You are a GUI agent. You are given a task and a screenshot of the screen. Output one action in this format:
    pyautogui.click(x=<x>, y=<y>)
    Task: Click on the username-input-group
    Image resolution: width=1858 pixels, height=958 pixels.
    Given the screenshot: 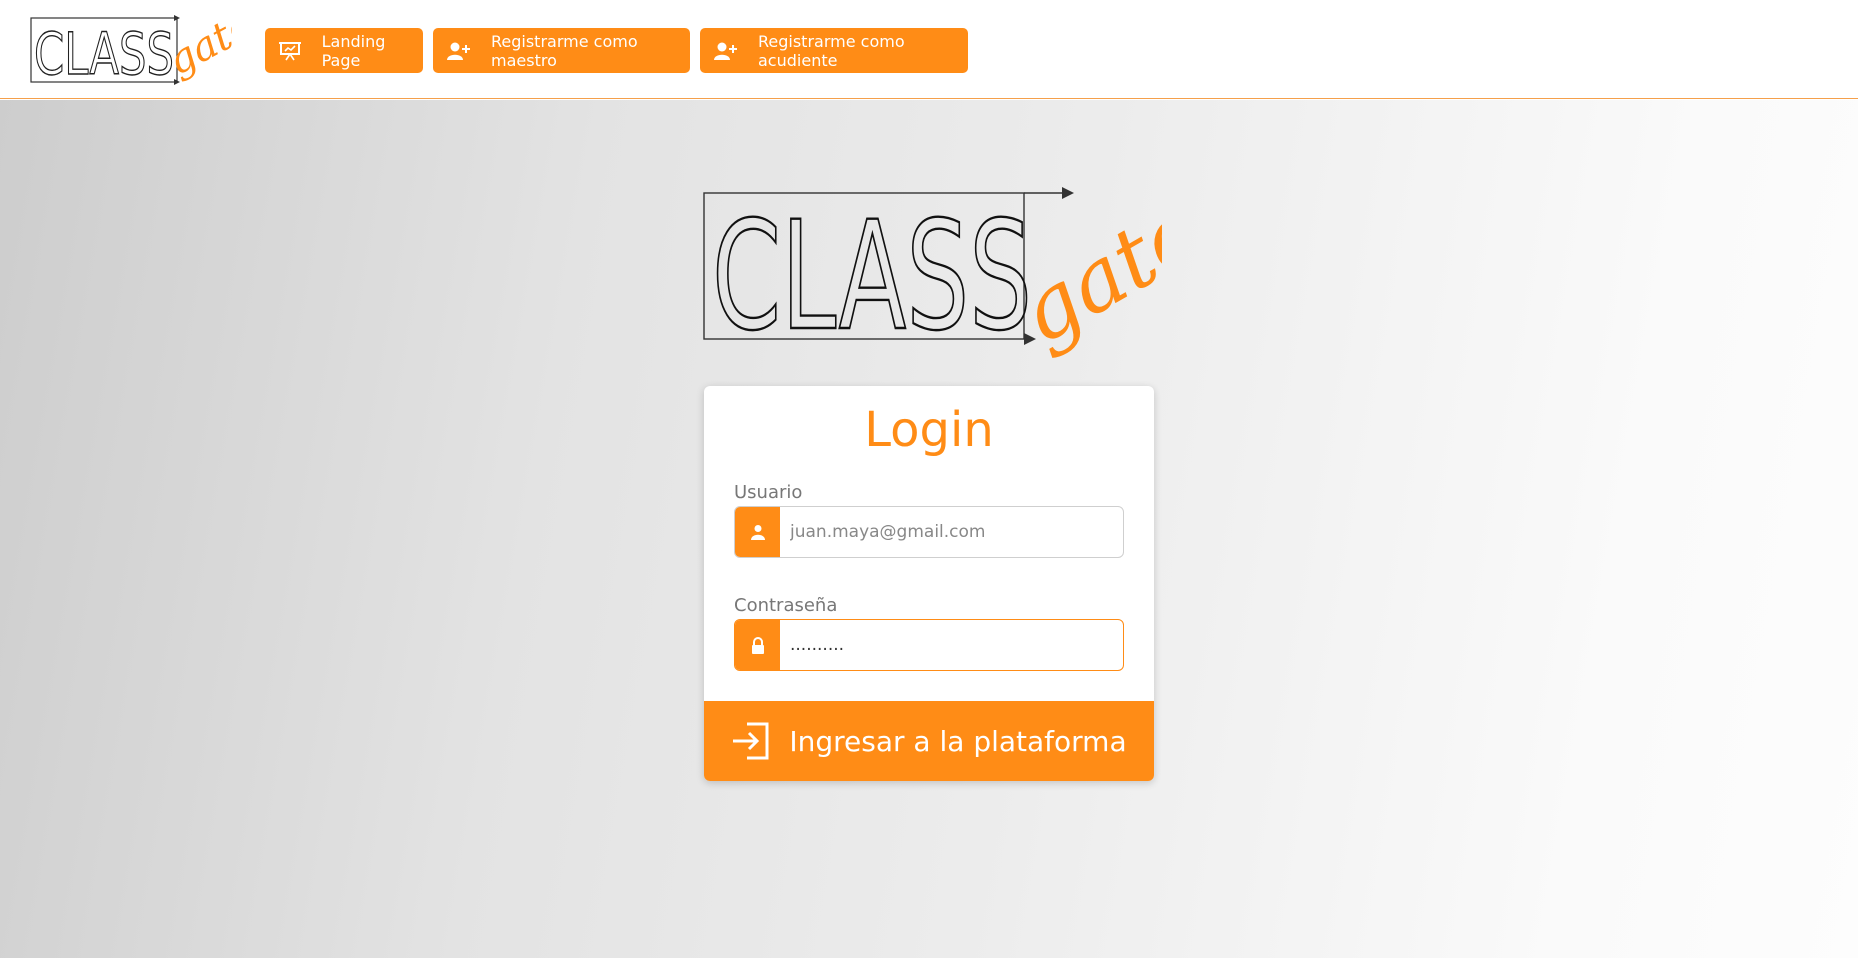 What is the action you would take?
    pyautogui.click(x=929, y=532)
    